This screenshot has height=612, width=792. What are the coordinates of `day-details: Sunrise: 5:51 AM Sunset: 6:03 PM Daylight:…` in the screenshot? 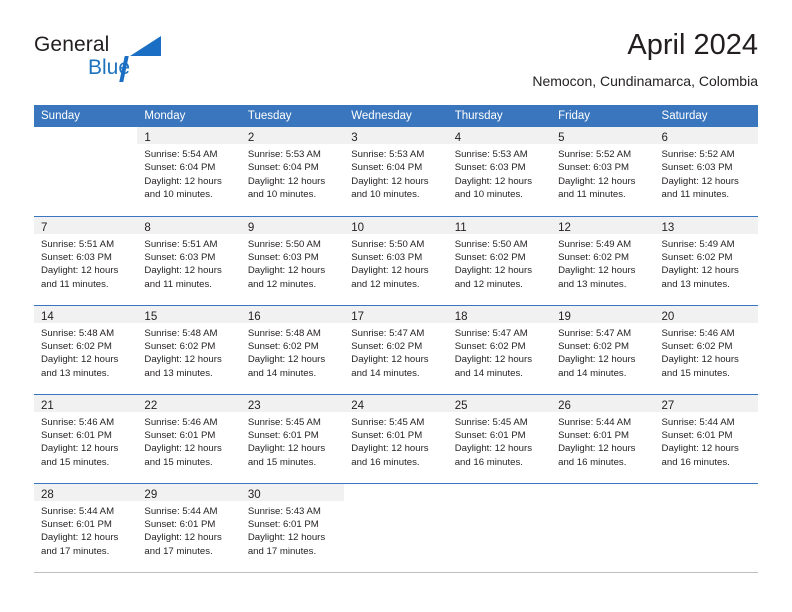 It's located at (85, 263).